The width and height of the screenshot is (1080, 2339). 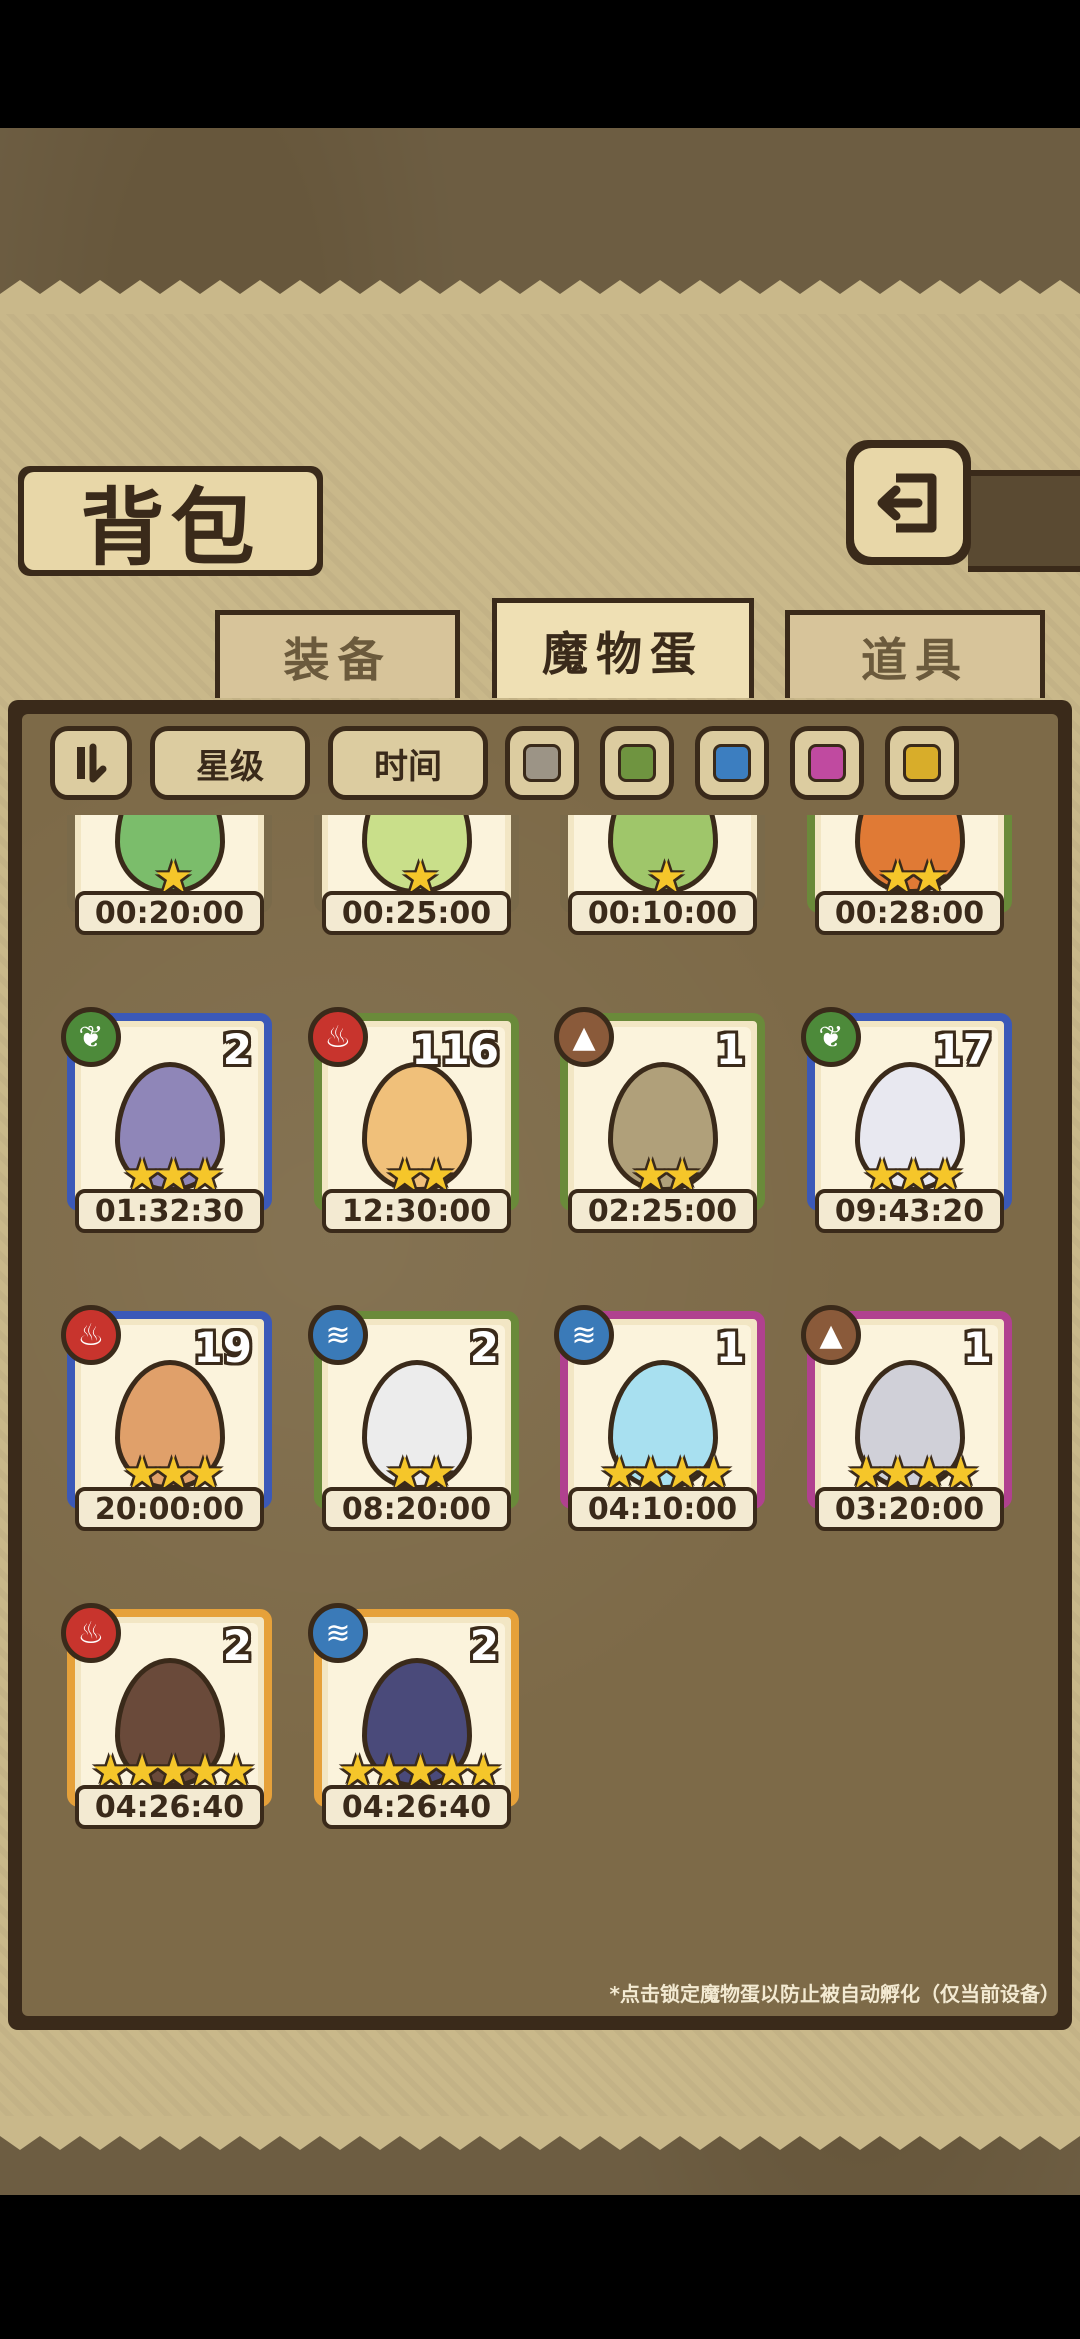 I want to click on title-badge: 背包, so click(x=170, y=521).